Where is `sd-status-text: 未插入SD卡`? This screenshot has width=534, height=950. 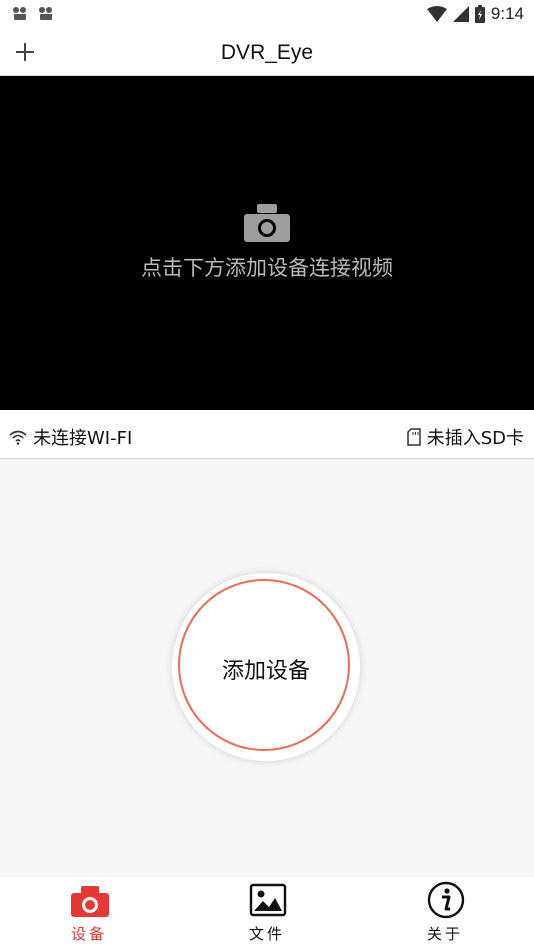
sd-status-text: 未插入SD卡 is located at coordinates (475, 438).